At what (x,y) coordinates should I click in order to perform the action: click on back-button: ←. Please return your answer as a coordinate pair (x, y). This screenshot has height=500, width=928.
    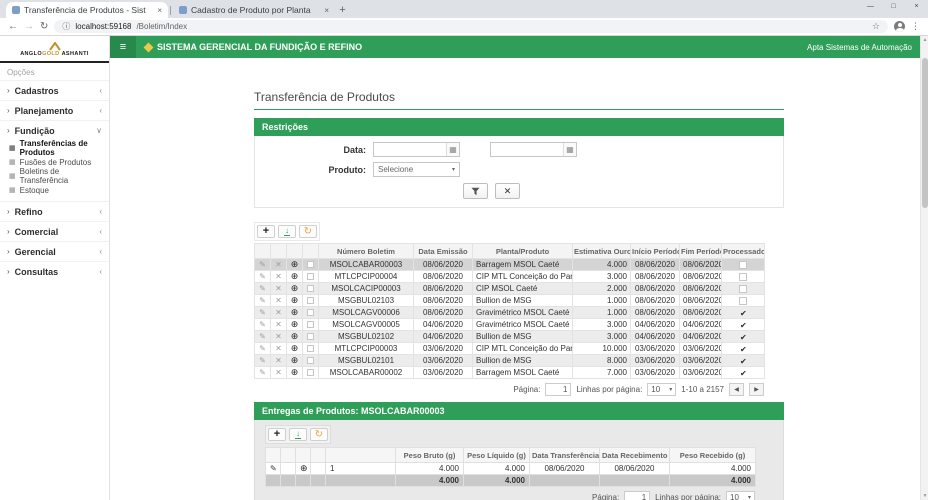
    Looking at the image, I should click on (13, 26).